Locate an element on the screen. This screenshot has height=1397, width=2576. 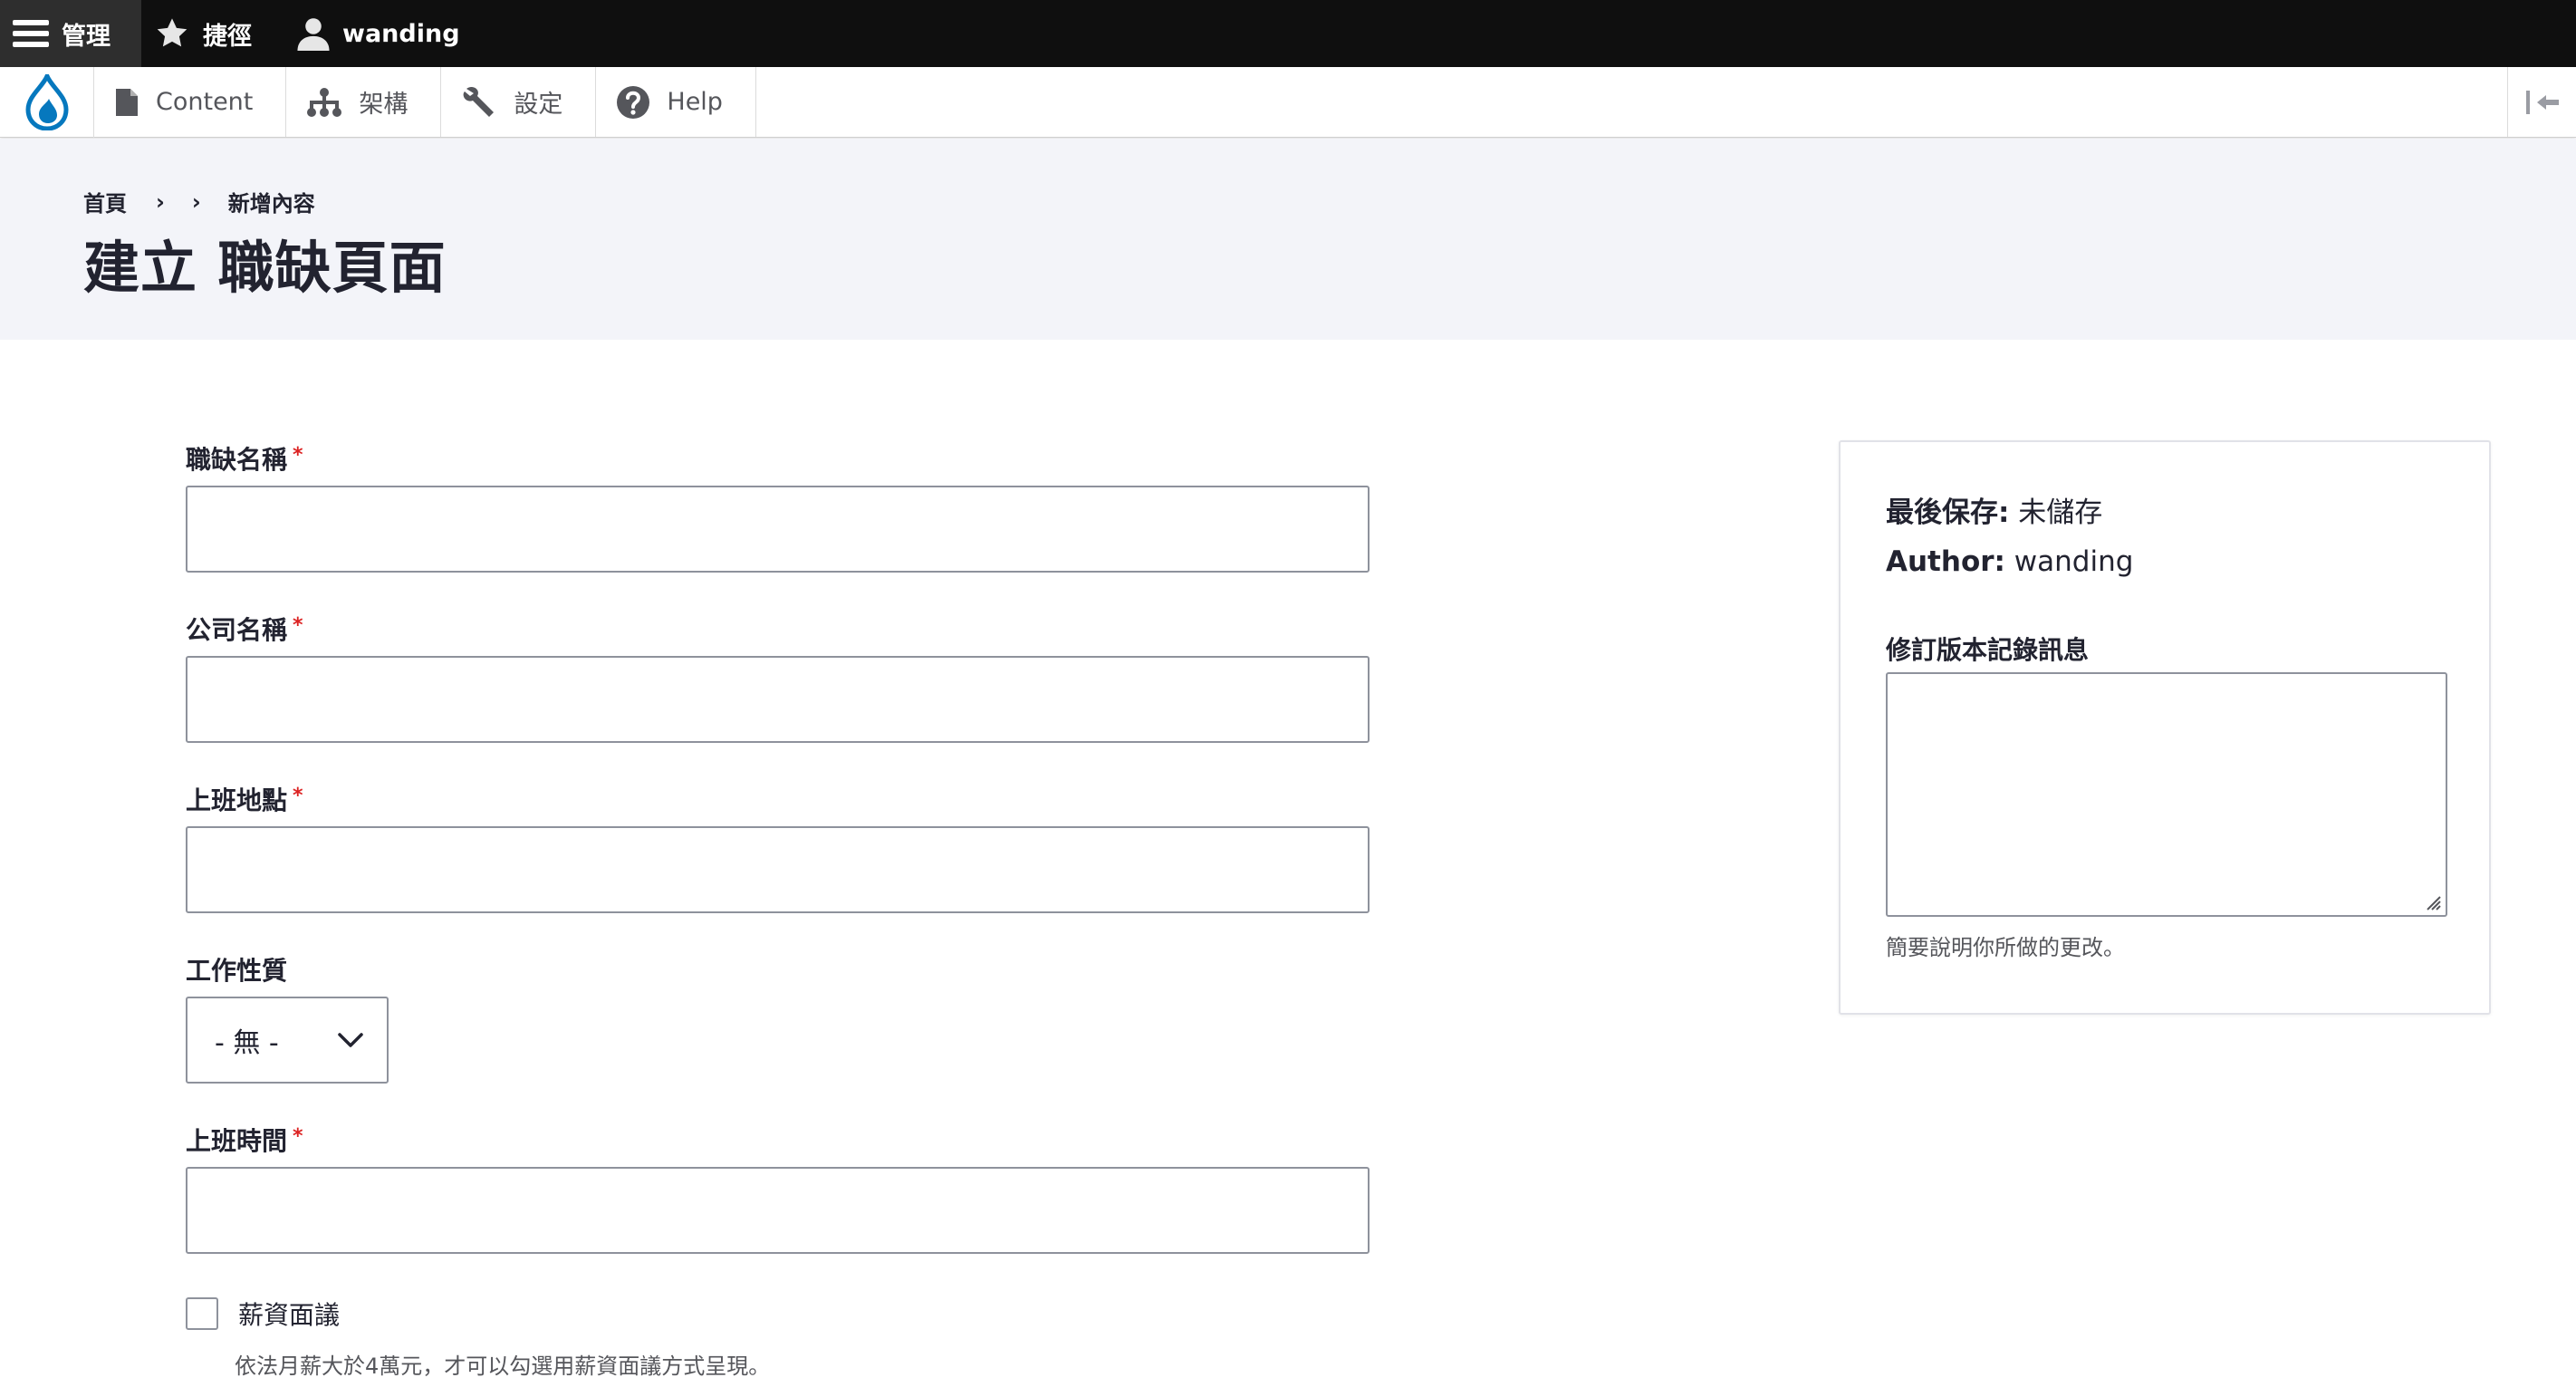
drupal-drop-icon is located at coordinates (46, 102).